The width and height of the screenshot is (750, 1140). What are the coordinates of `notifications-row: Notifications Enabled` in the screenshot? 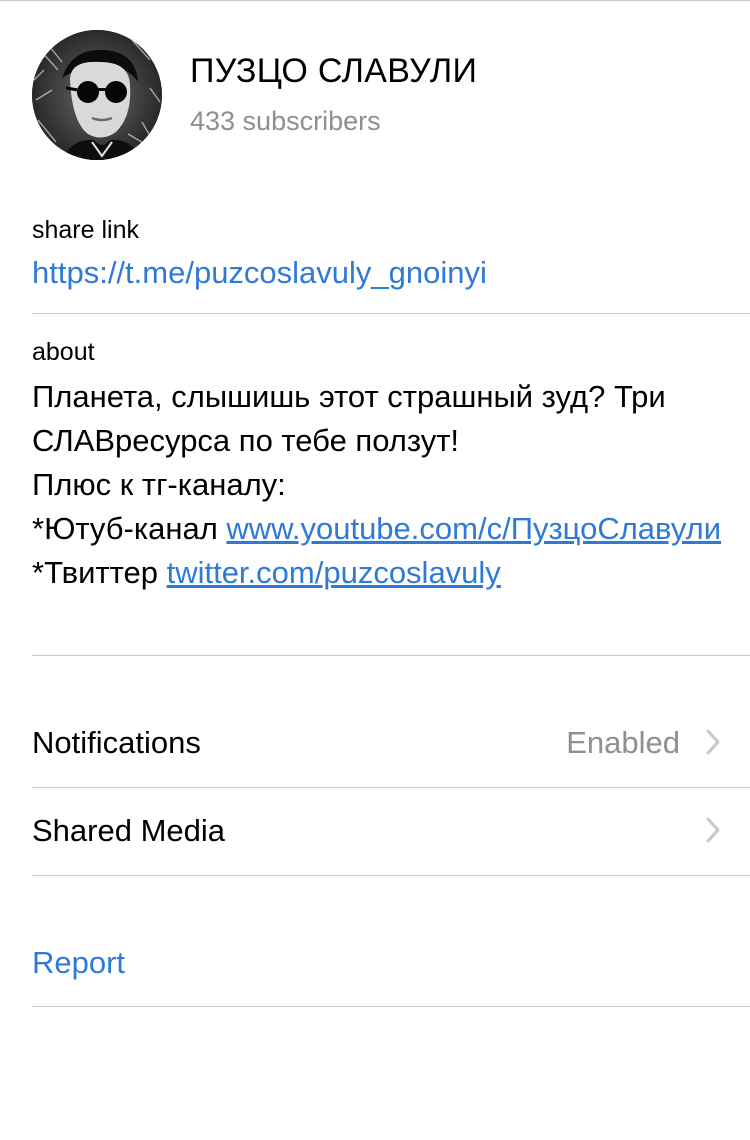 It's located at (391, 743).